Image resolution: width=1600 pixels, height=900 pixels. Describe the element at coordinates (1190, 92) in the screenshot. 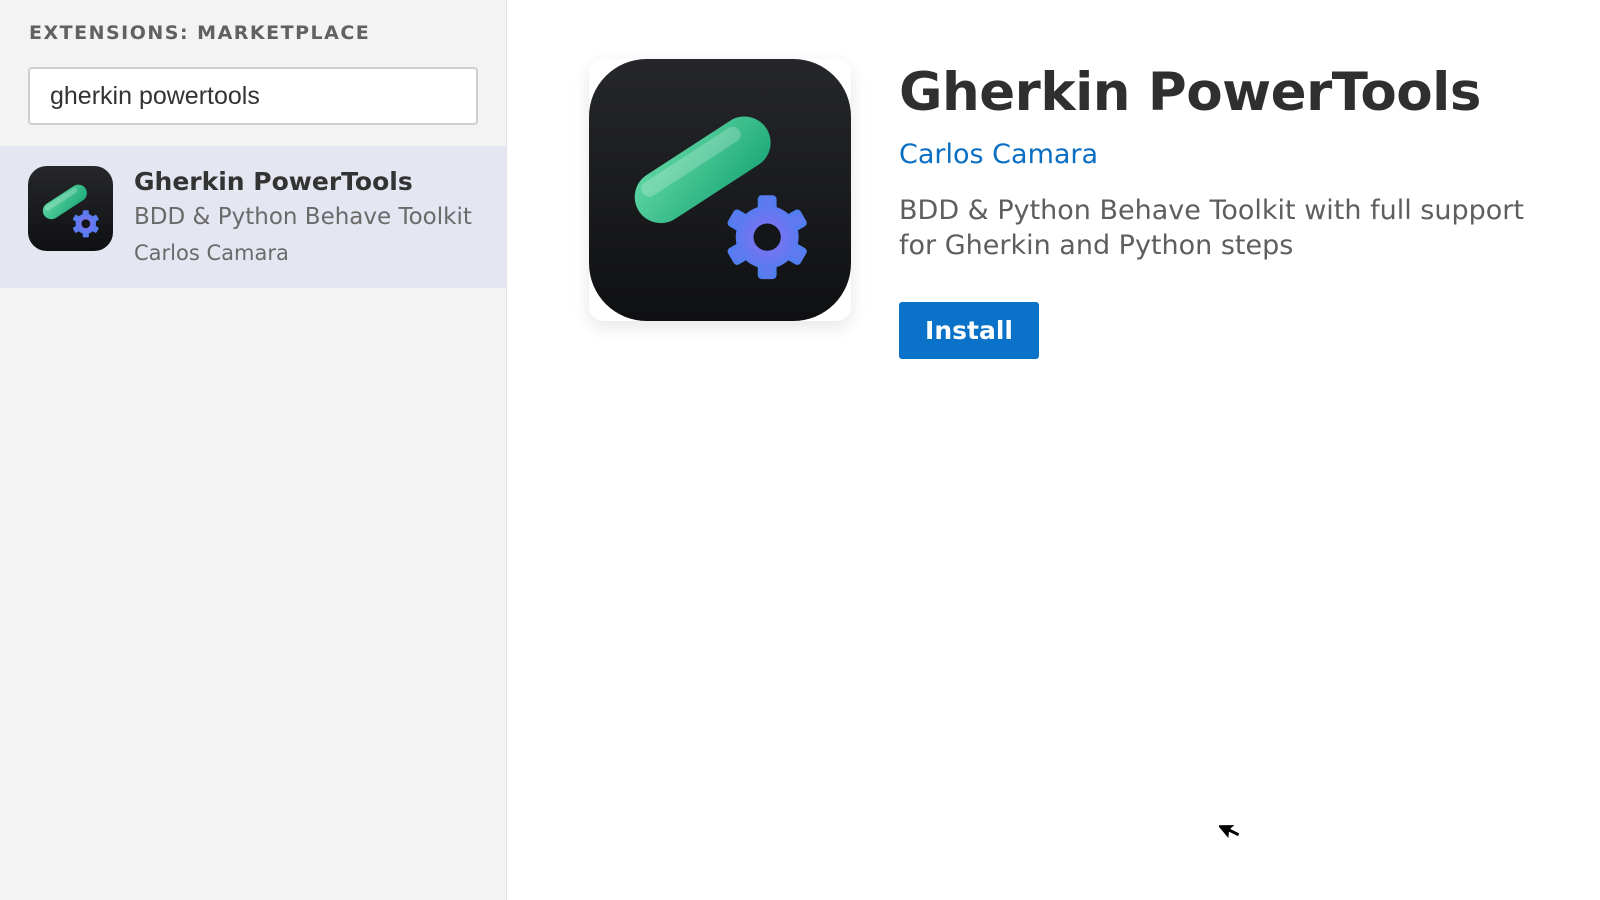

I see `extension-title: Gherkin PowerTools` at that location.